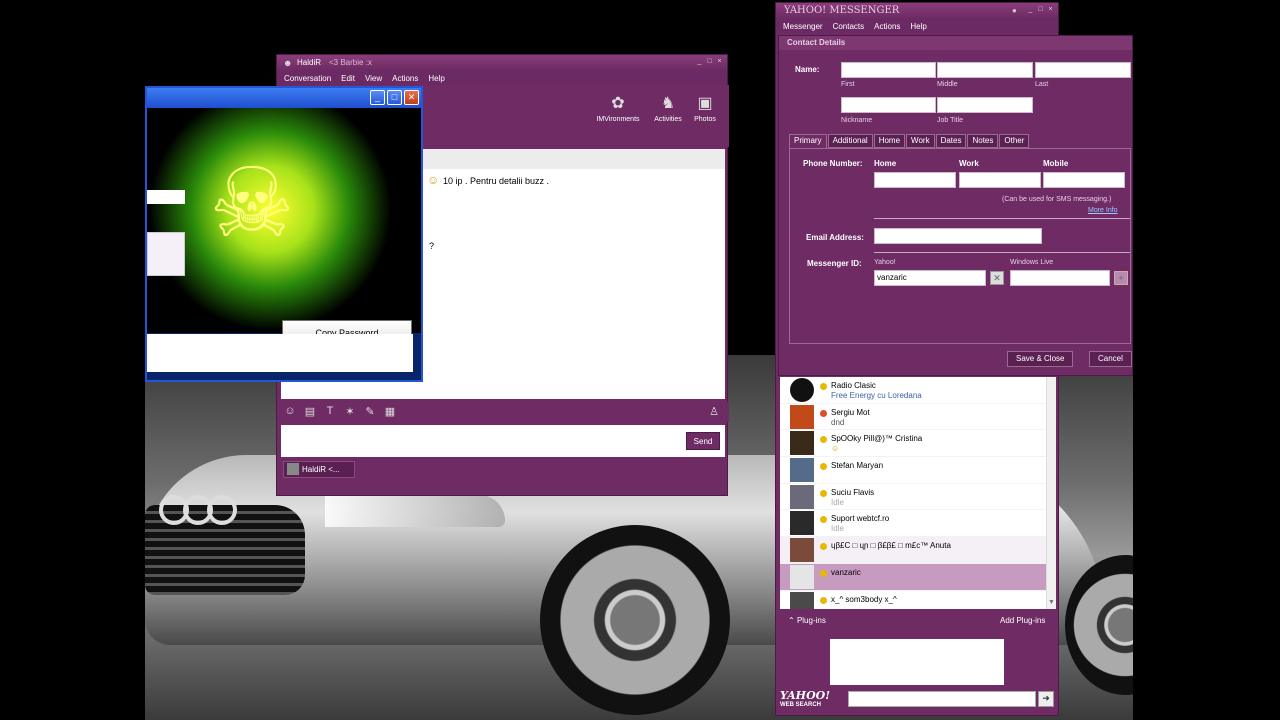  I want to click on message-input, so click(503, 441).